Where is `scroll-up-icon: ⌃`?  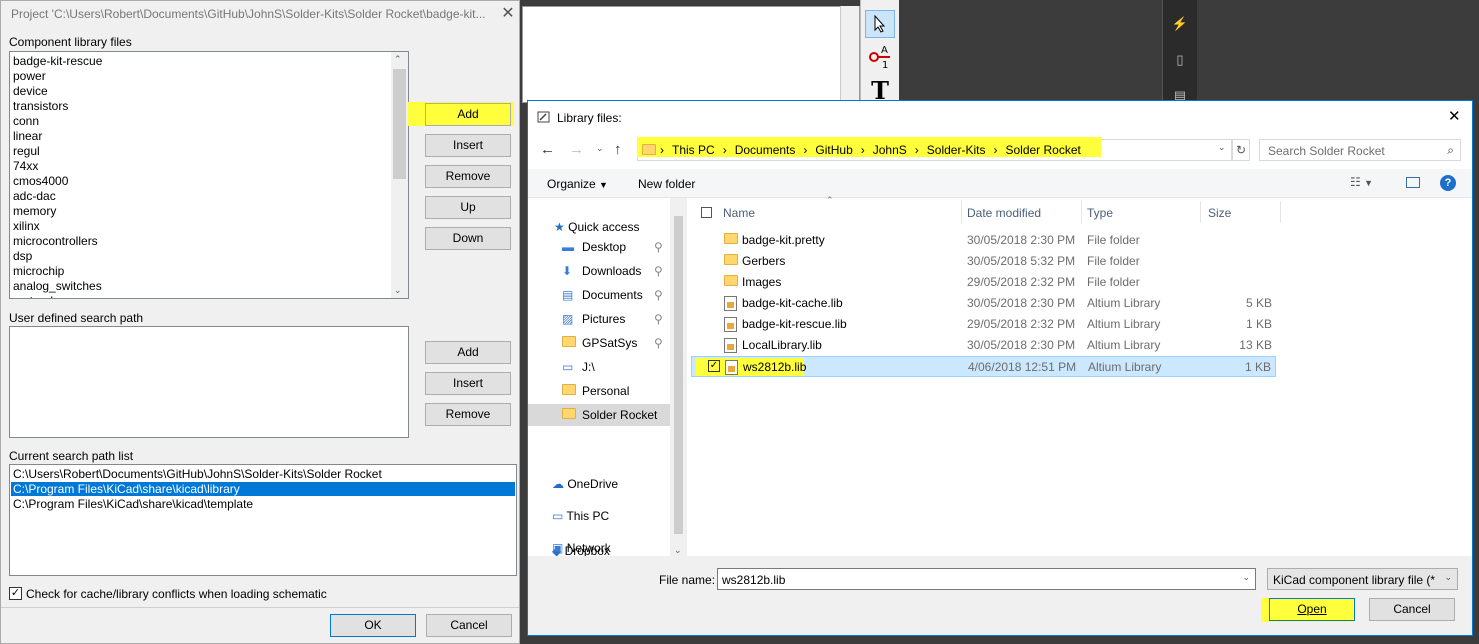
scroll-up-icon: ⌃ is located at coordinates (398, 59).